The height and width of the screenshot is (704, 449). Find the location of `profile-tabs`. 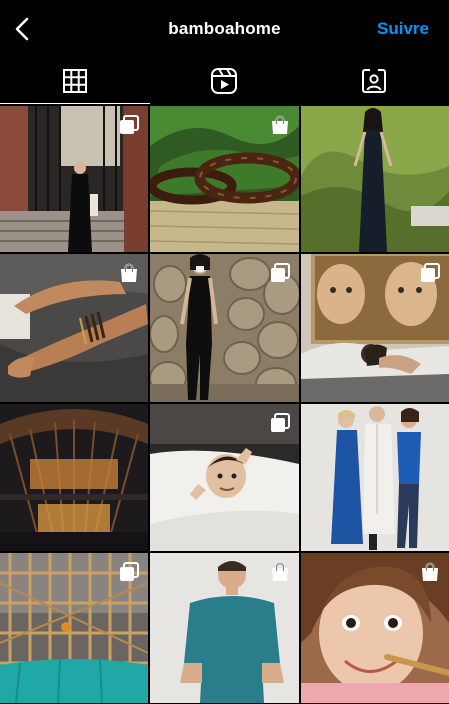

profile-tabs is located at coordinates (224, 81).